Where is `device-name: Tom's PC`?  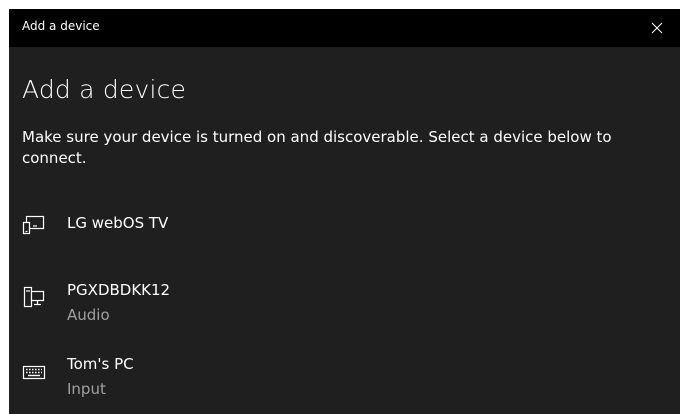
device-name: Tom's PC is located at coordinates (100, 364).